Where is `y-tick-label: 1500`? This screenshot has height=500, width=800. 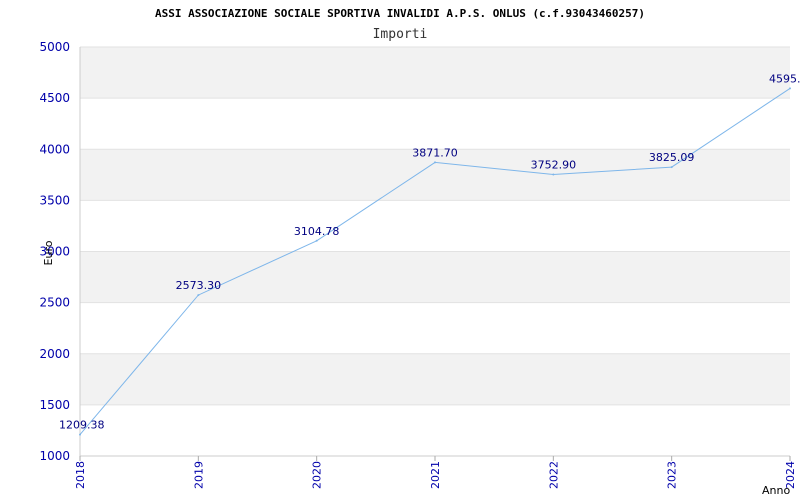 y-tick-label: 1500 is located at coordinates (54, 405).